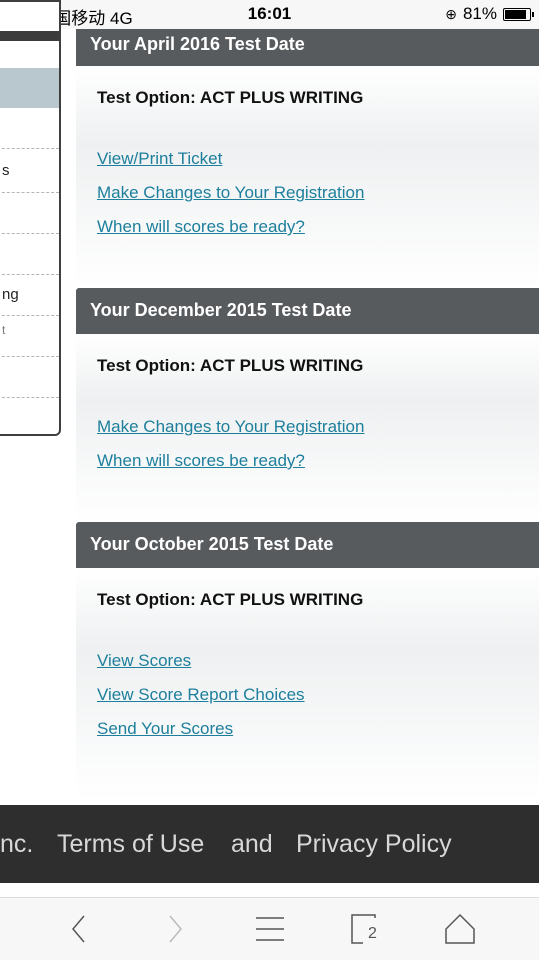 This screenshot has width=539, height=960. What do you see at coordinates (269, 14) in the screenshot?
I see `status-bar: -94 中国移动 4G 16:01 ⊕ 81%` at bounding box center [269, 14].